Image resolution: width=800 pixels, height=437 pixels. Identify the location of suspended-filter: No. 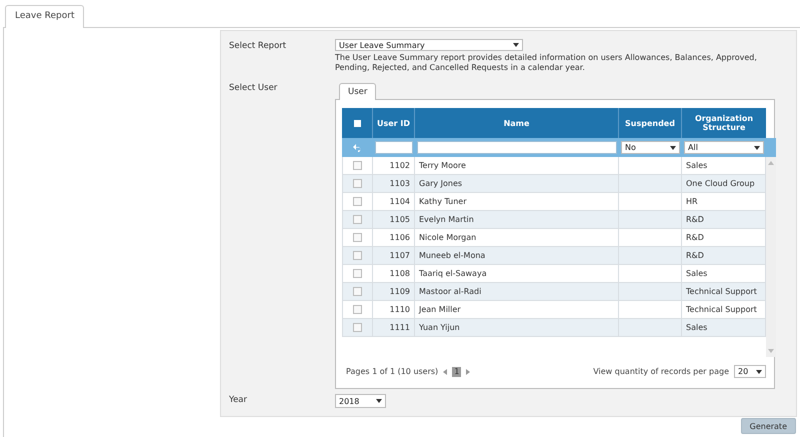
(650, 147).